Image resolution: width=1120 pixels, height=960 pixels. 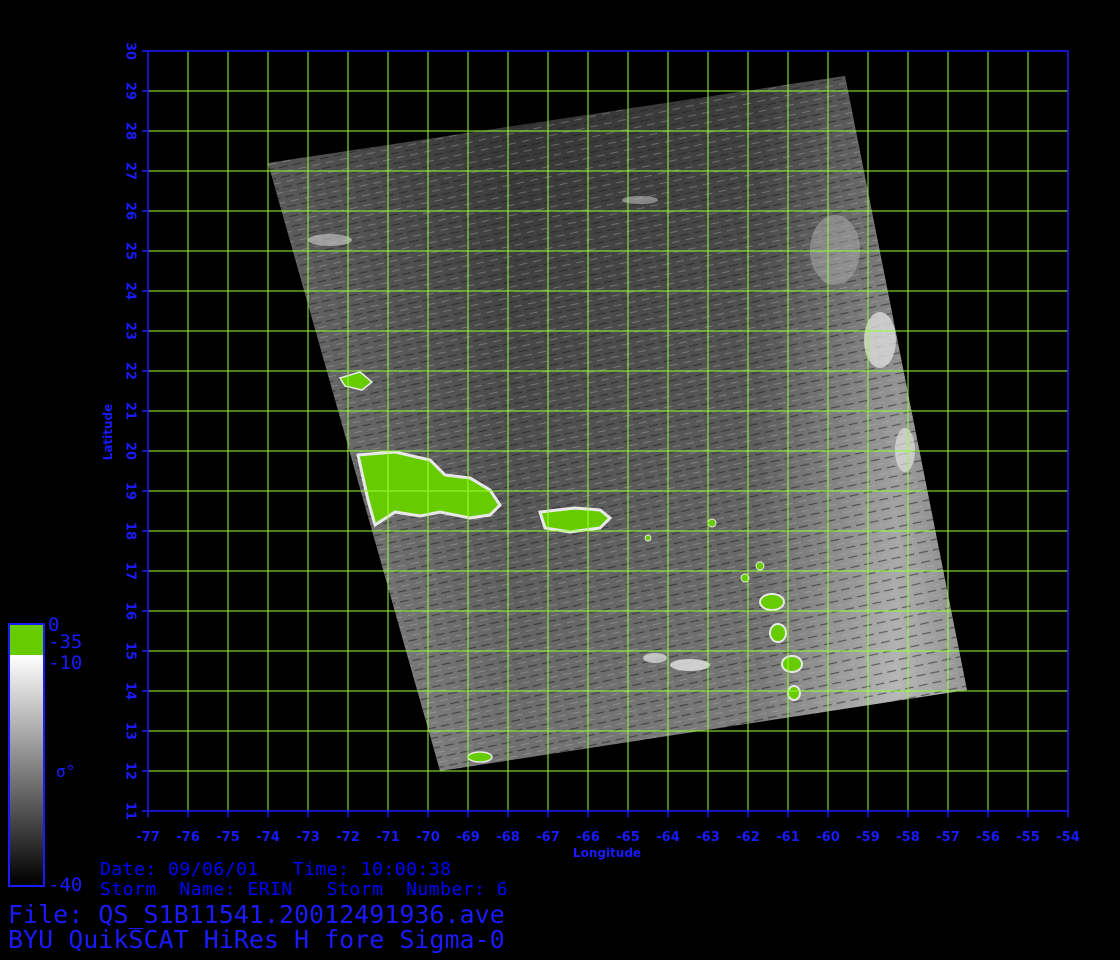 I want to click on longitude-tick-label: -70, so click(x=428, y=837).